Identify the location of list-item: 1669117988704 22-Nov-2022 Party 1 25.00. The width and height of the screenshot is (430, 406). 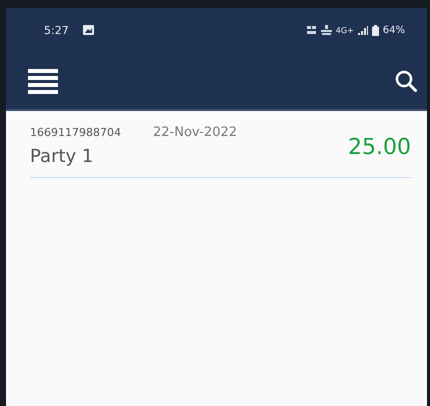
(220, 151).